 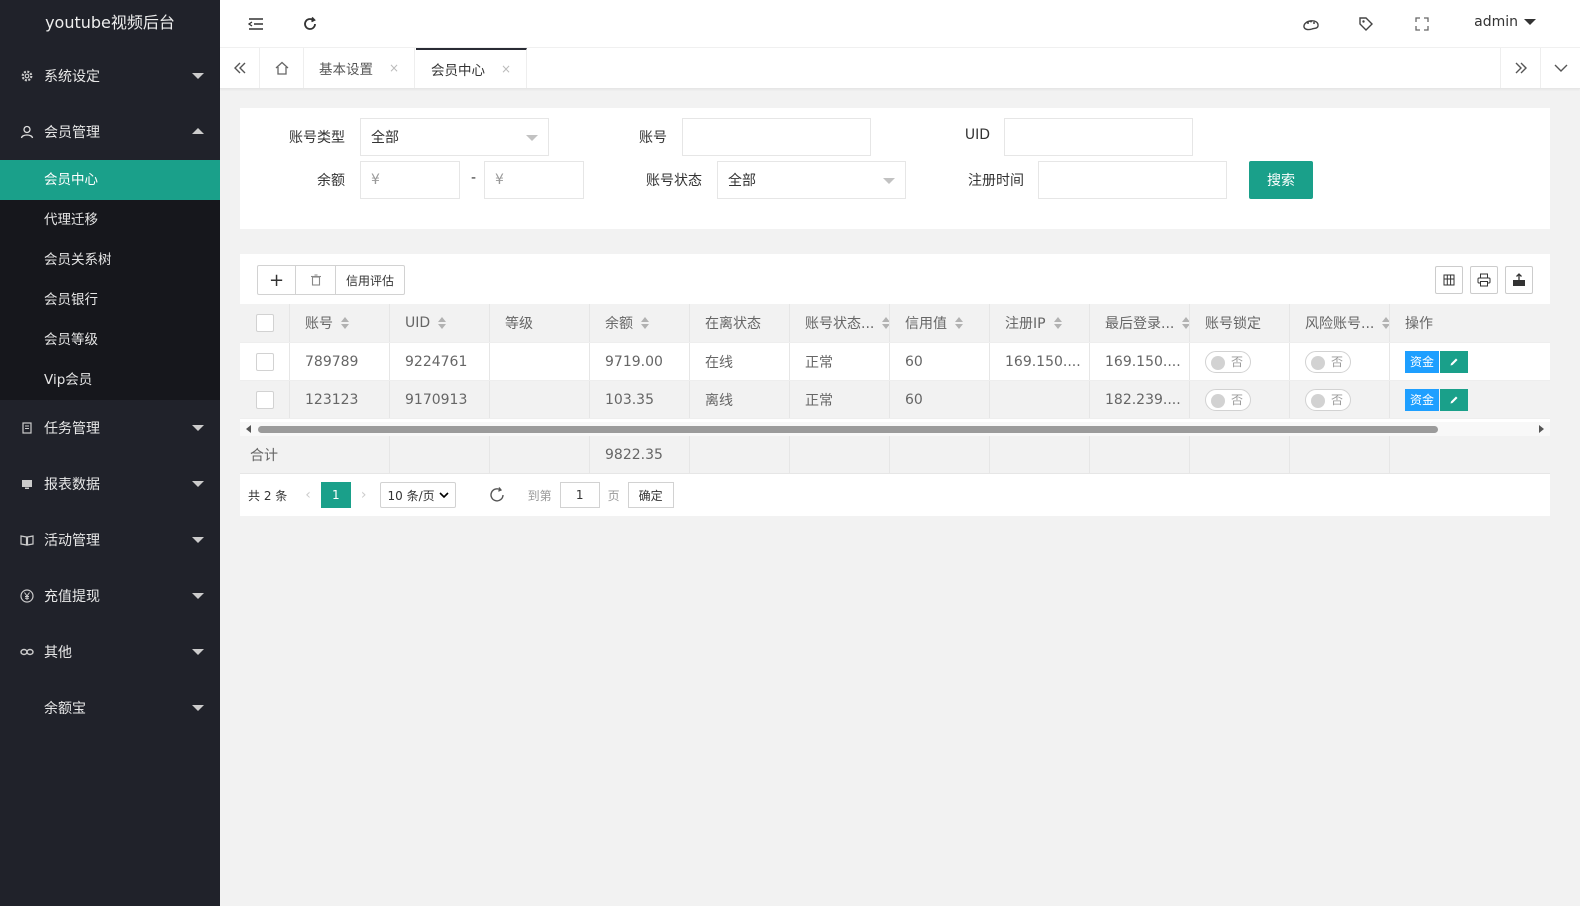 I want to click on search-button: 搜索, so click(x=1281, y=180).